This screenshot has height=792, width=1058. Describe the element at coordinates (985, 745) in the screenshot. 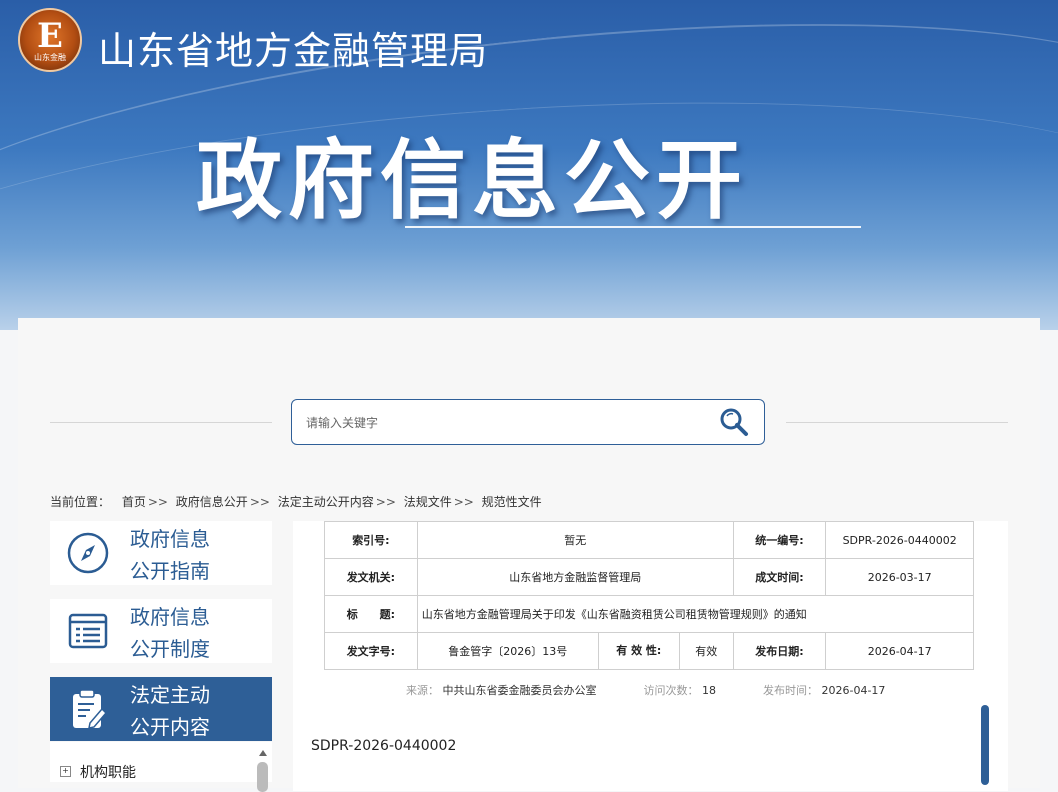

I see `content-scrollbar` at that location.